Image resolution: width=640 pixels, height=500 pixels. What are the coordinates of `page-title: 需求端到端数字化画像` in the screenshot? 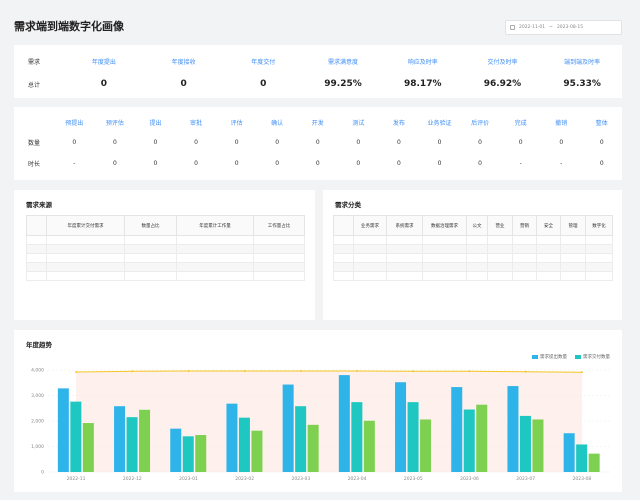 It's located at (69, 26).